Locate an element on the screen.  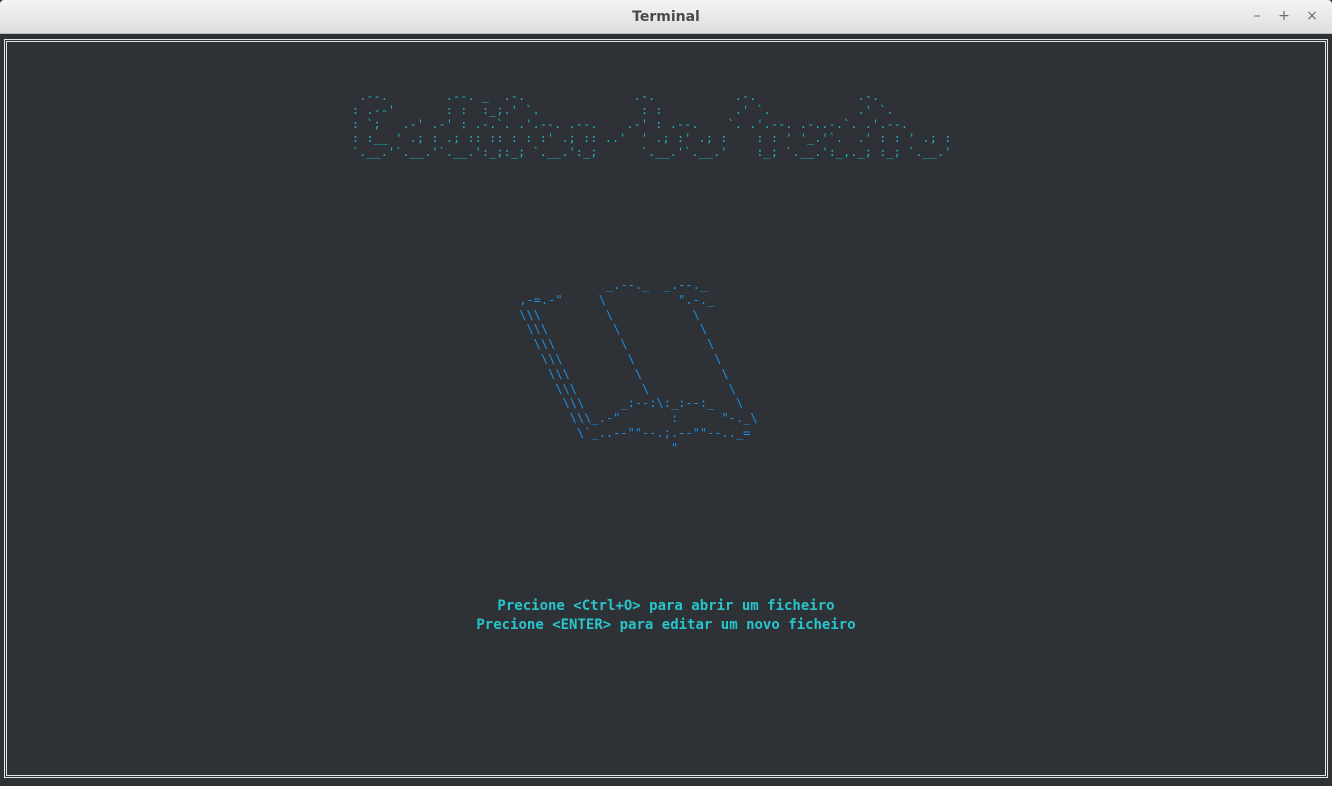
minimize-icon: – is located at coordinates (1257, 16).